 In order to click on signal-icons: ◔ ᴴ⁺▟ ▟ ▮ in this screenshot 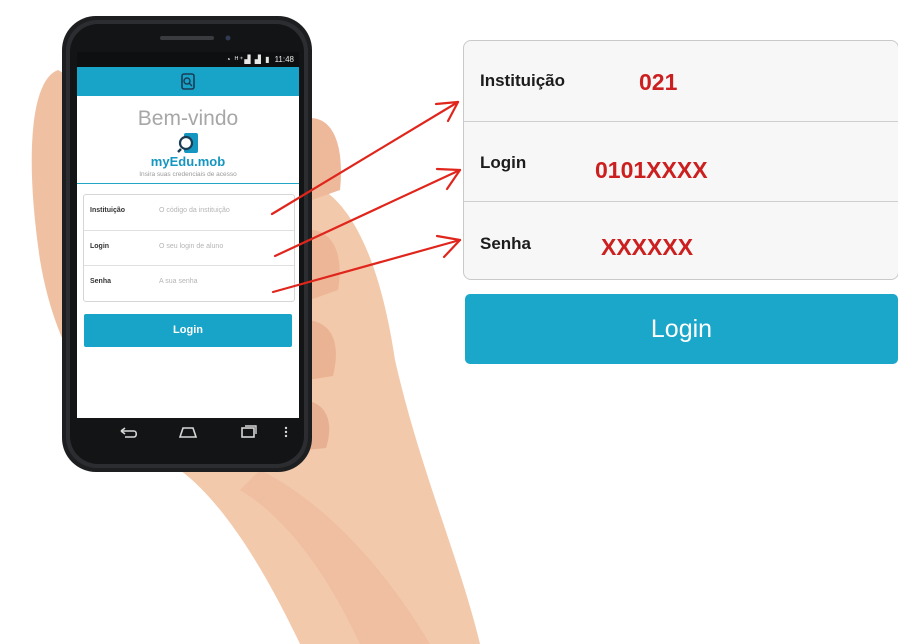, I will do `click(248, 59)`.